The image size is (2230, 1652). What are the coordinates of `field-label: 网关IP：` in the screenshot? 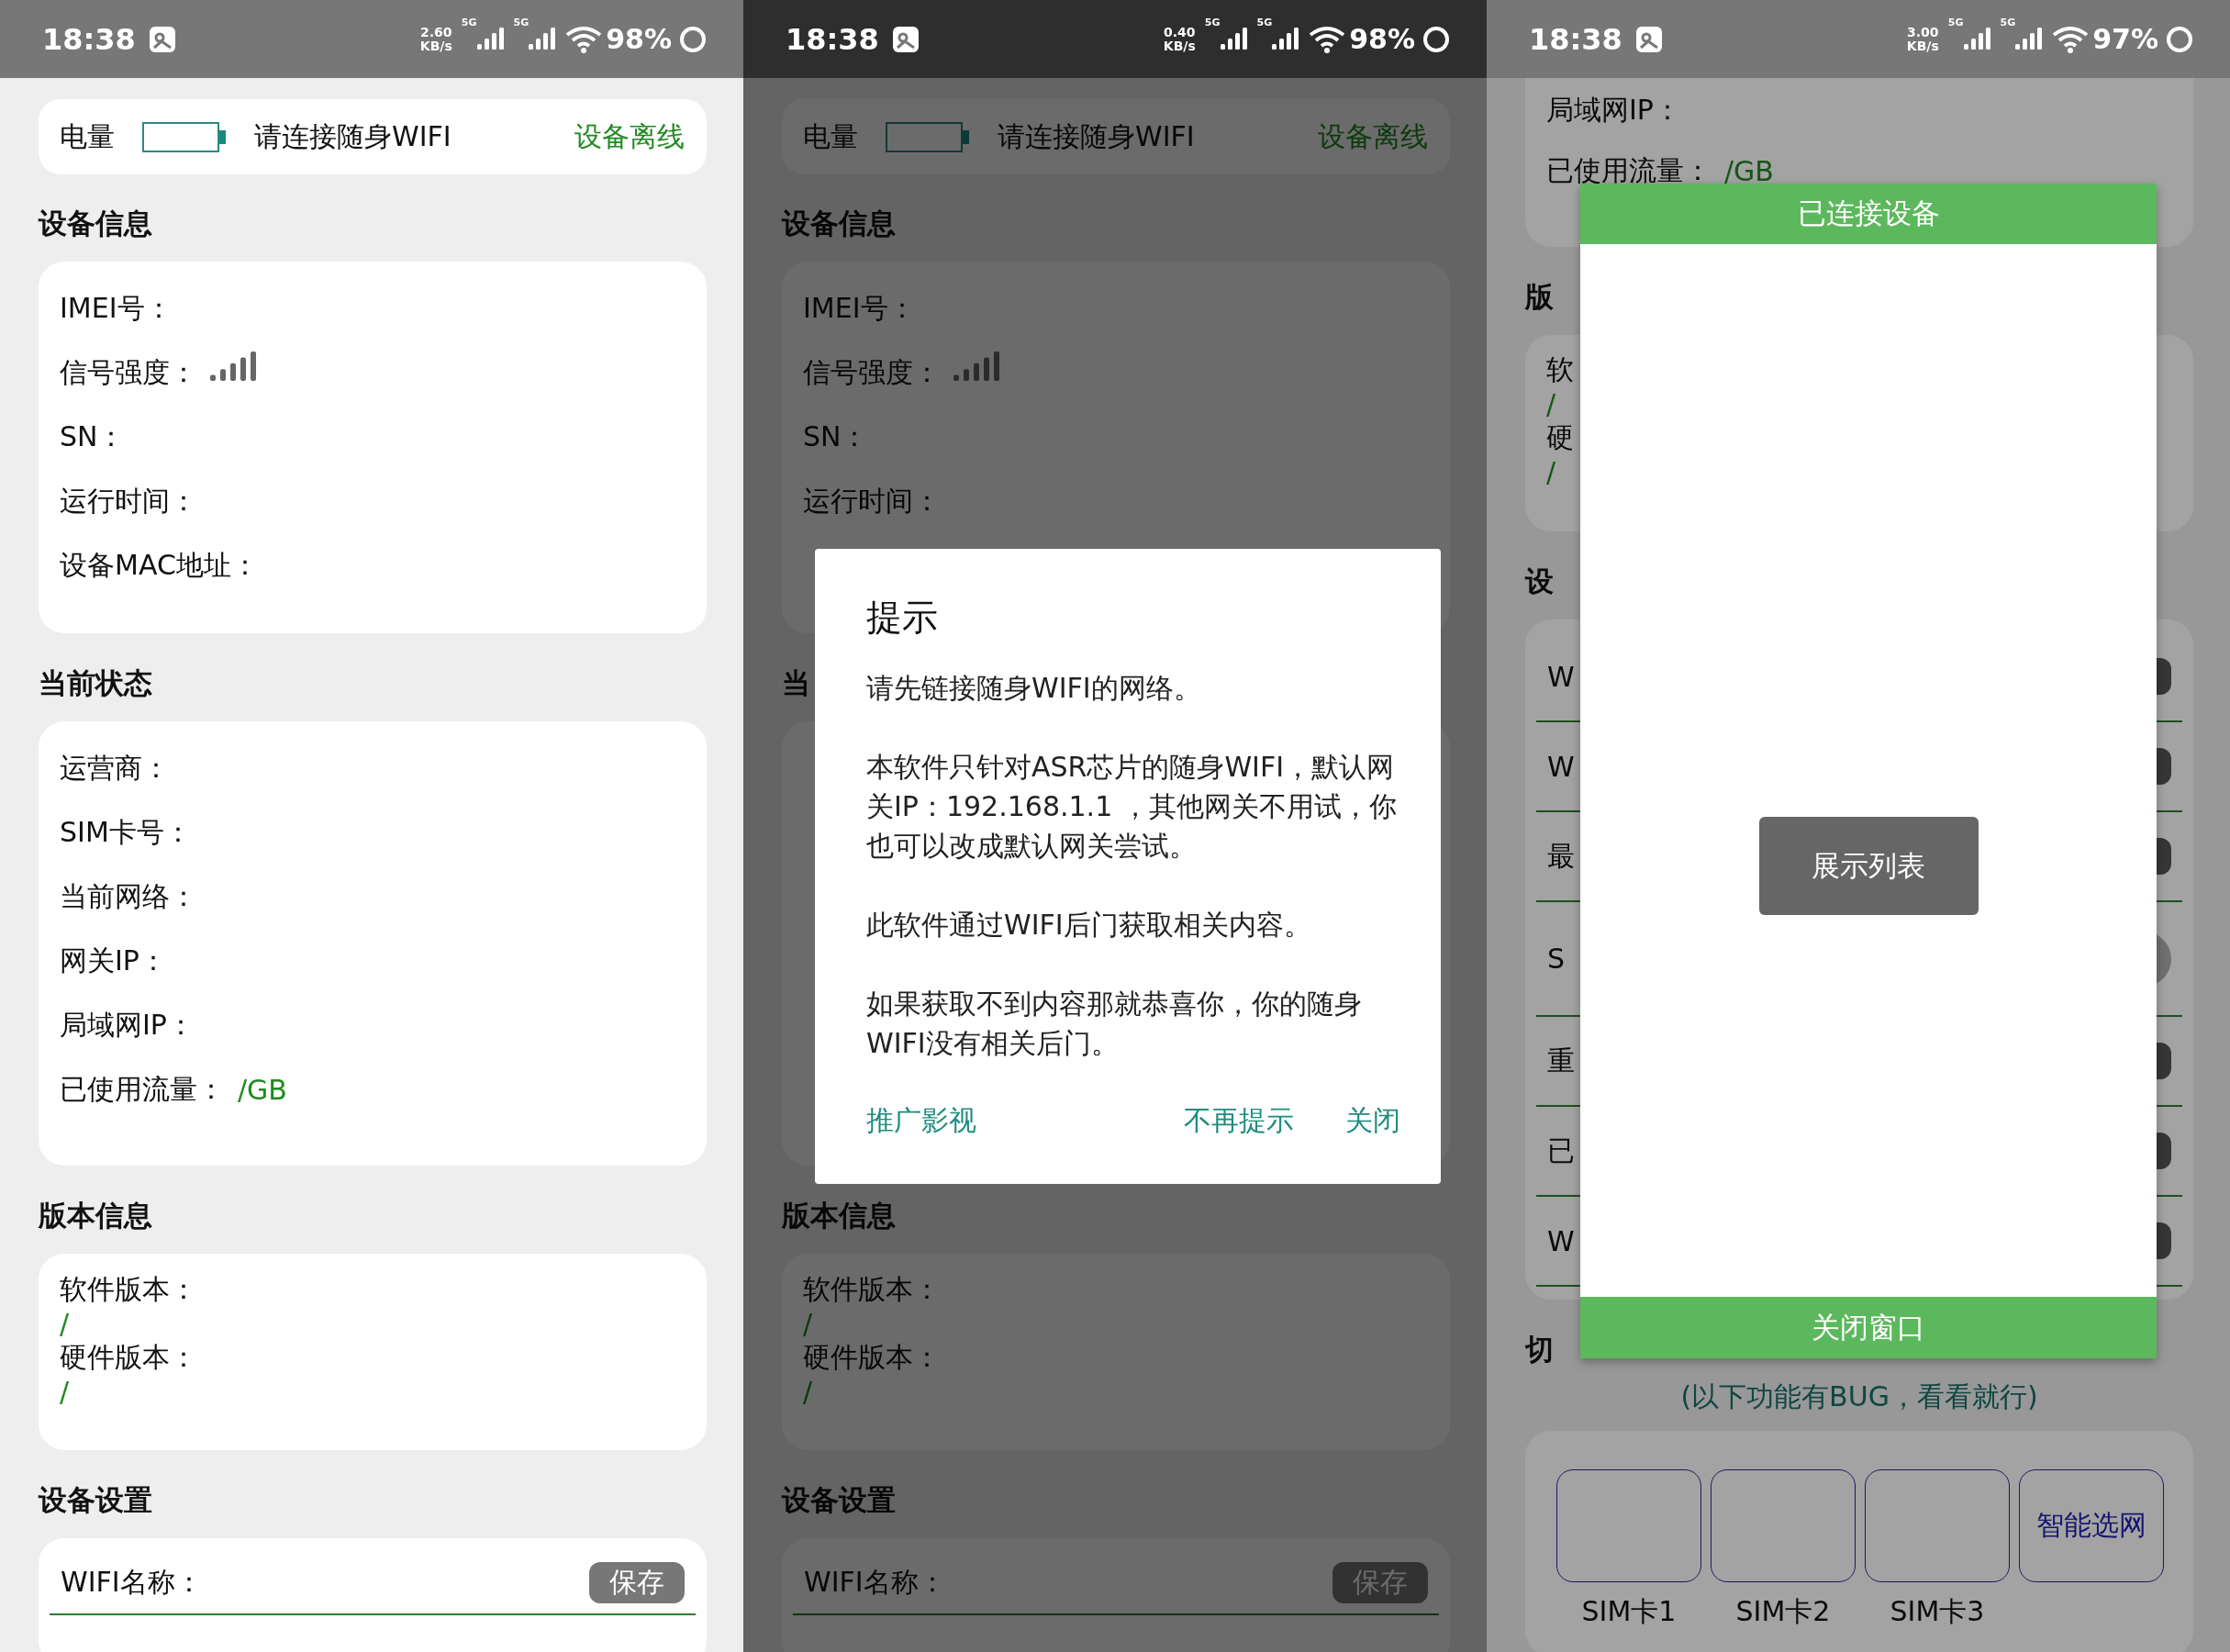 It's located at (114, 961).